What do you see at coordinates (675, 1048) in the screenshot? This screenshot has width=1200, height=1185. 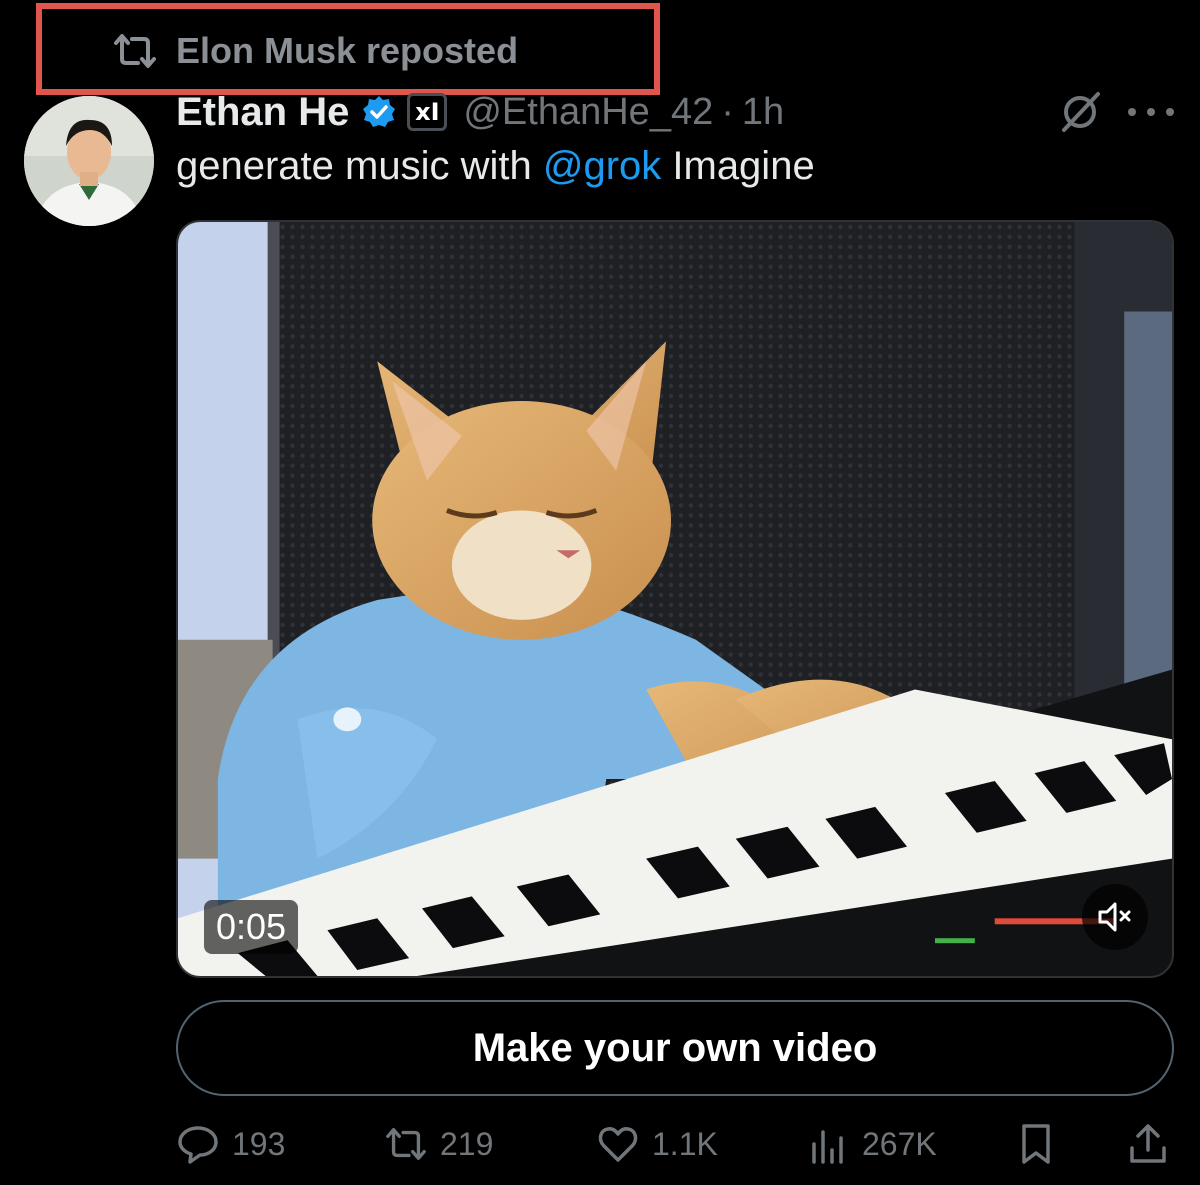 I see `make-your-own-video-button: Make your own video` at bounding box center [675, 1048].